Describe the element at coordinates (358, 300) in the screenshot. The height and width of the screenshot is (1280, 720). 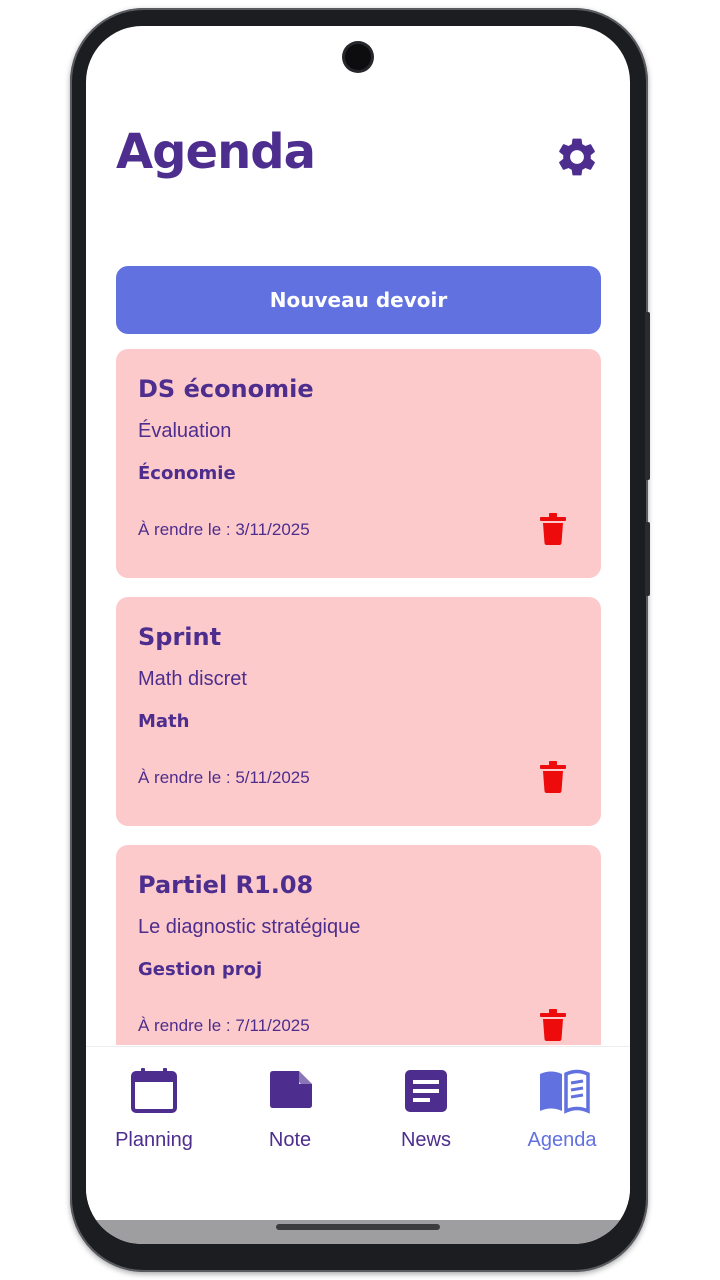
I see `new-assignment-button: Nouveau devoir` at that location.